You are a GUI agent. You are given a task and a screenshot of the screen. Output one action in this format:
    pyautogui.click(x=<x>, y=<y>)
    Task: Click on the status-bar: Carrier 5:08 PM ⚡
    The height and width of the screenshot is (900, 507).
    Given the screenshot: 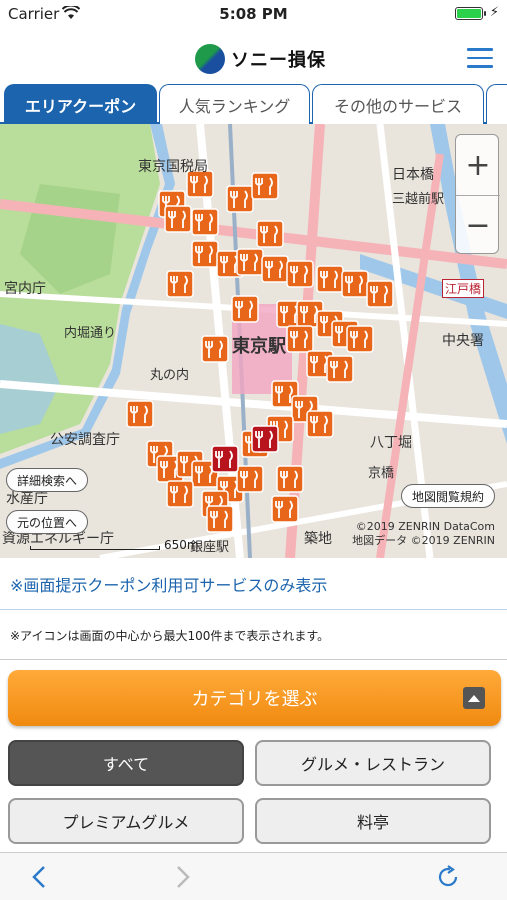 What is the action you would take?
    pyautogui.click(x=253, y=14)
    